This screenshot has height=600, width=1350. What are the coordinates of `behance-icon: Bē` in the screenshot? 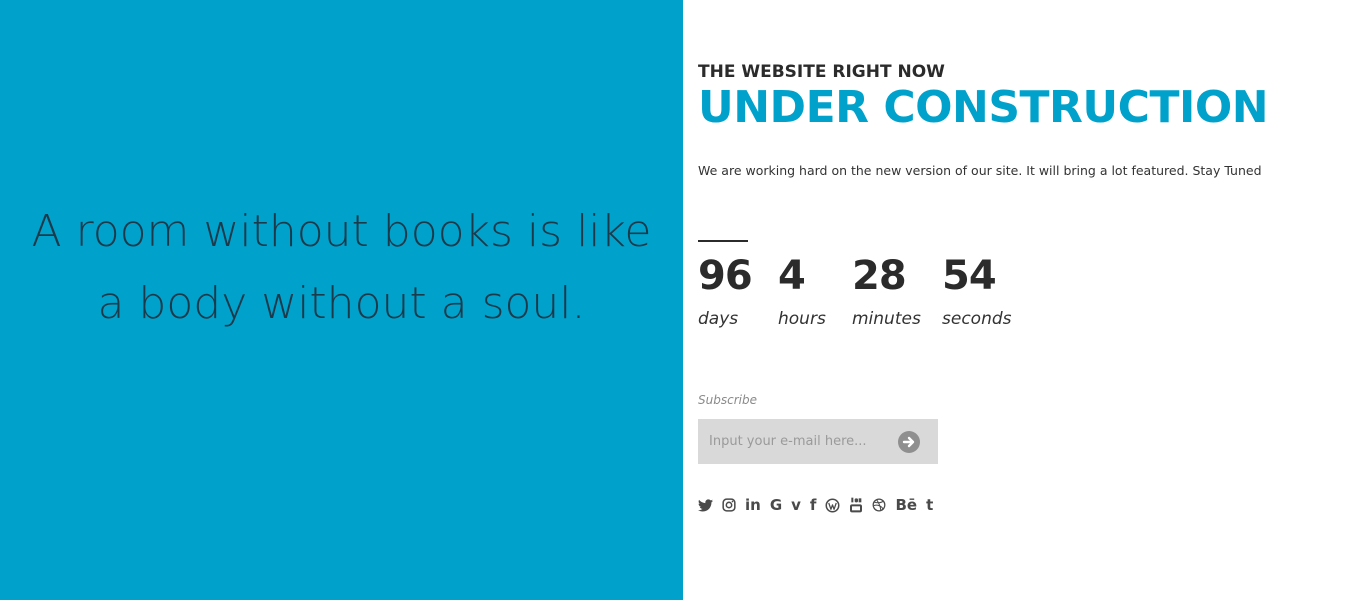 It's located at (906, 505).